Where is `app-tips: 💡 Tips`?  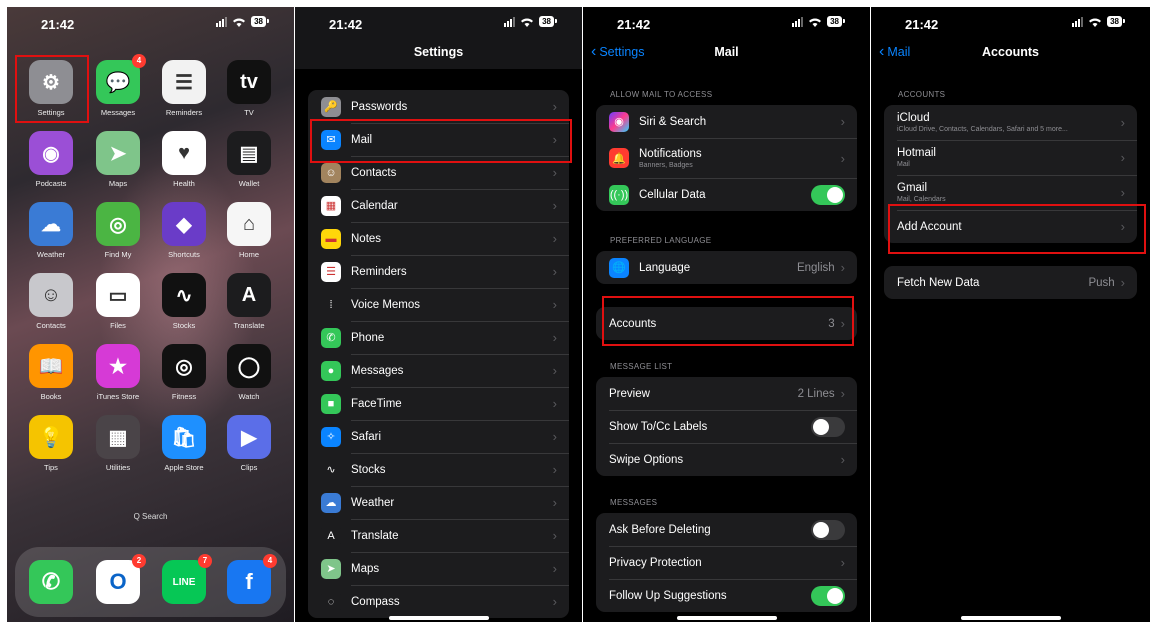 app-tips: 💡 Tips is located at coordinates (51, 443).